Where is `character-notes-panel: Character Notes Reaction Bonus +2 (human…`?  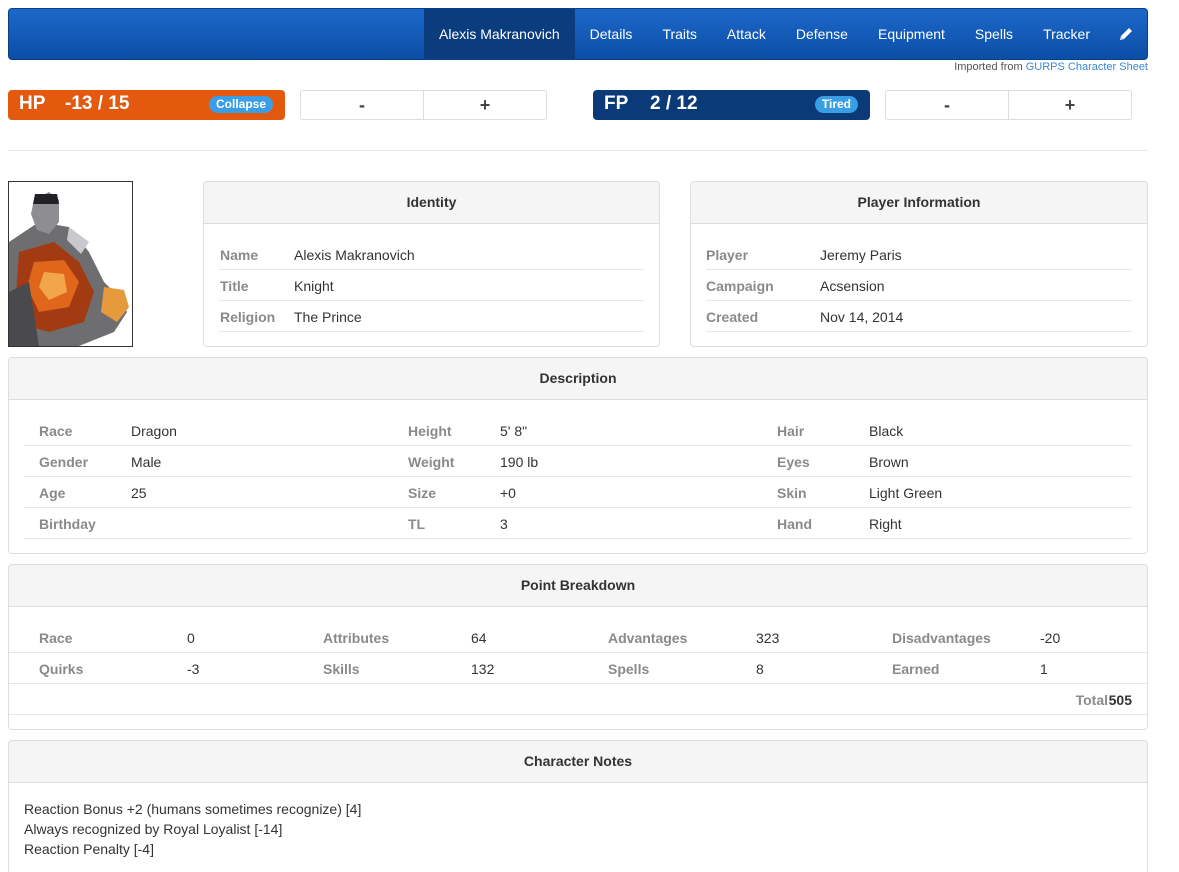 character-notes-panel: Character Notes Reaction Bonus +2 (human… is located at coordinates (578, 806).